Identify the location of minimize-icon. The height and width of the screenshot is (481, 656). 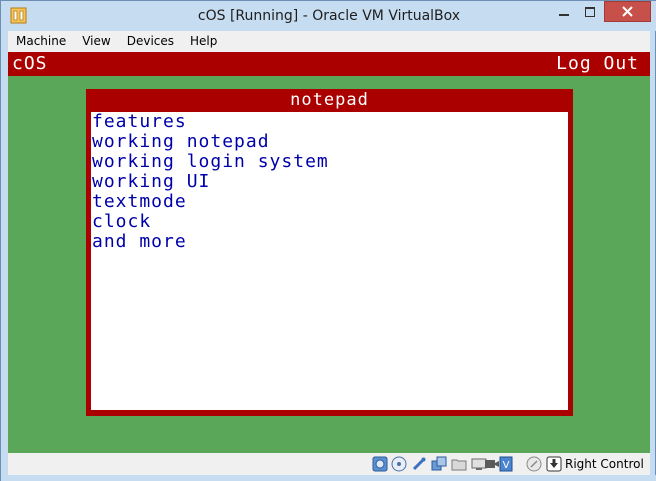
(564, 15).